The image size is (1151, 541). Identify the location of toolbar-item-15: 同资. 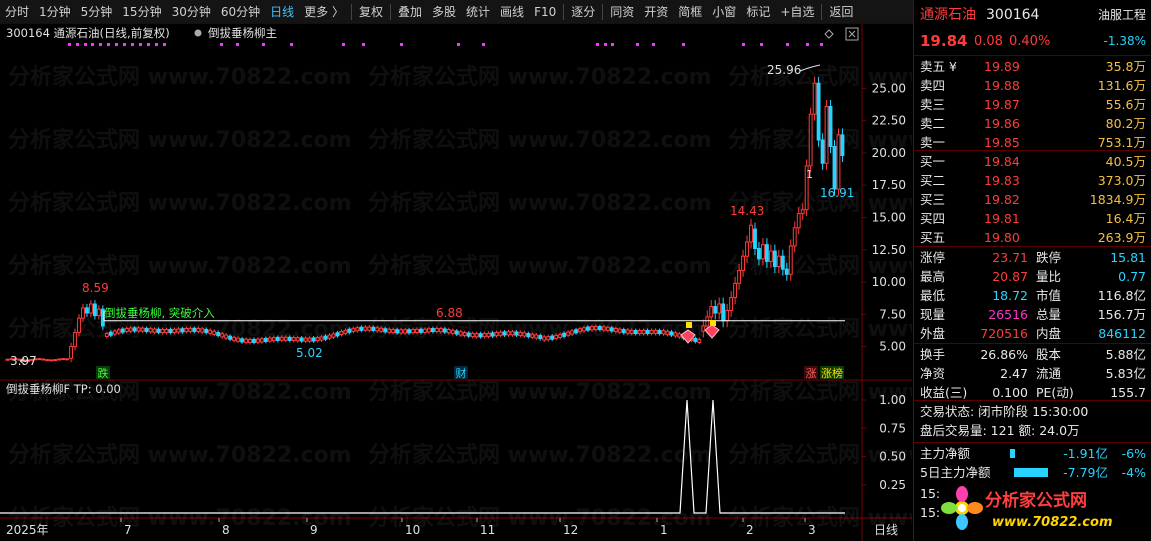
(622, 12).